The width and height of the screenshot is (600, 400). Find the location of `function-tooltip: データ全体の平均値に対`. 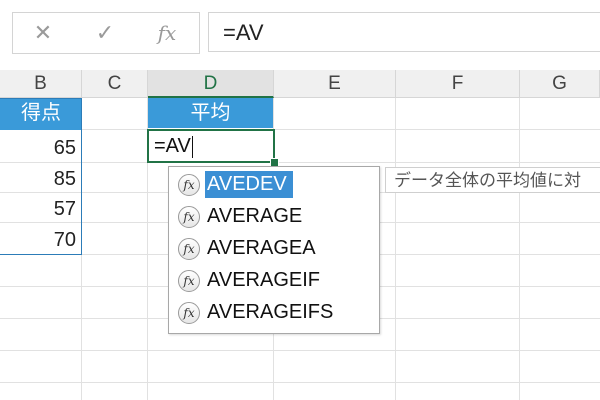

function-tooltip: データ全体の平均値に対 is located at coordinates (492, 180).